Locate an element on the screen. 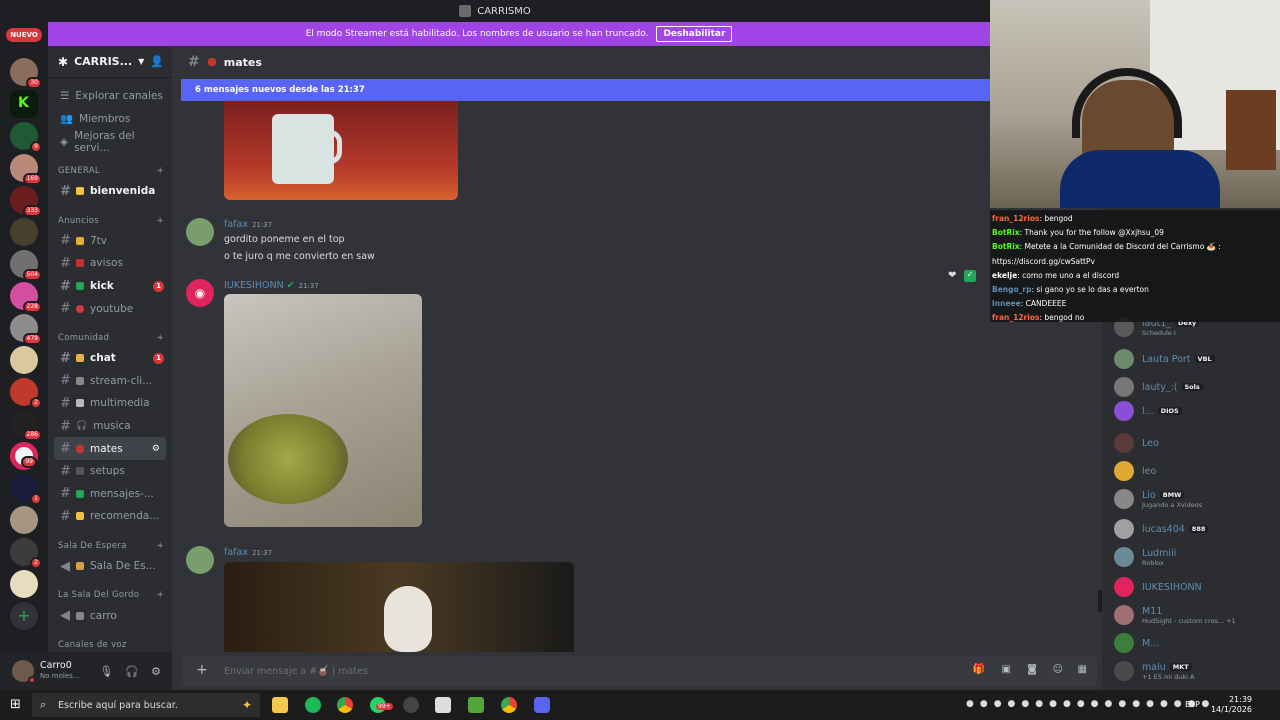  channel-musica: # 🎧 musica is located at coordinates (110, 426).